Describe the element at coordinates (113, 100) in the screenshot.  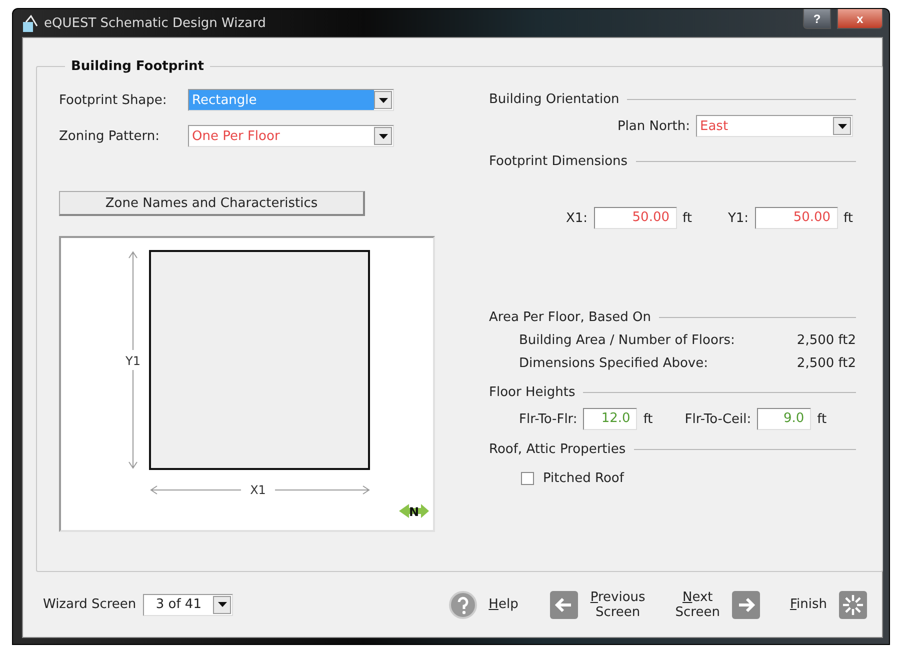
I see `field-label: Footprint Shape:` at that location.